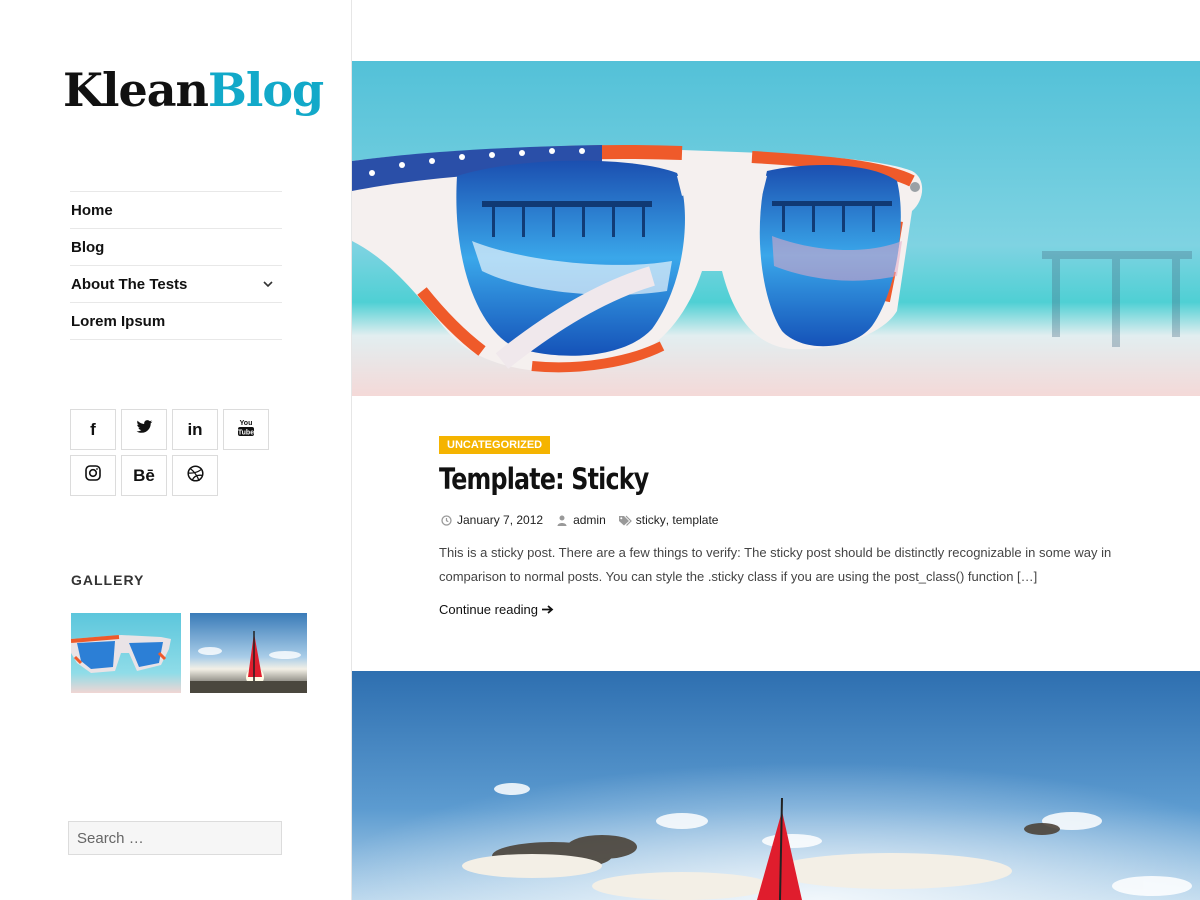 This screenshot has width=1200, height=900. I want to click on logo-text-blog: Blog, so click(265, 90).